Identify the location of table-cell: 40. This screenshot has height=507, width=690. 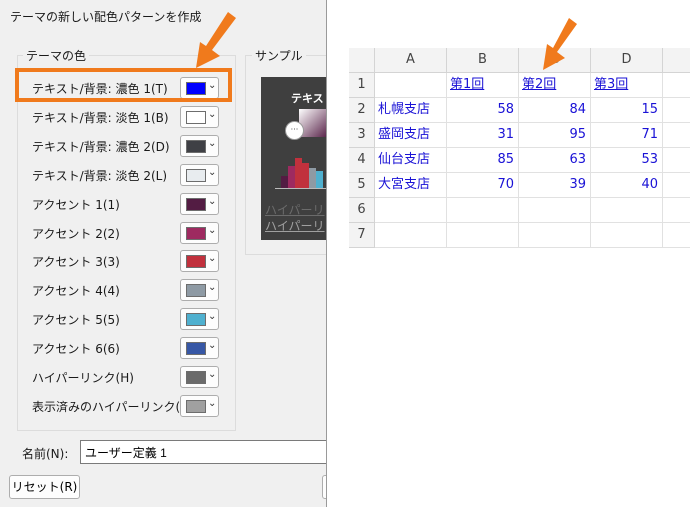
(627, 185).